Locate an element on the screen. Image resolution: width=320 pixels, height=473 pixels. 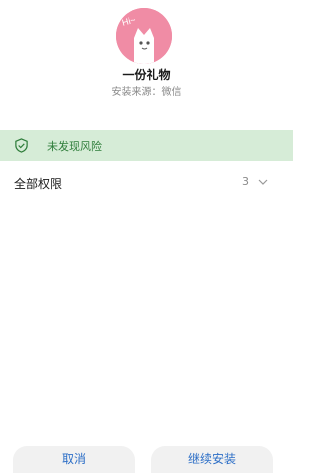
cancel-button: 取消 is located at coordinates (74, 459).